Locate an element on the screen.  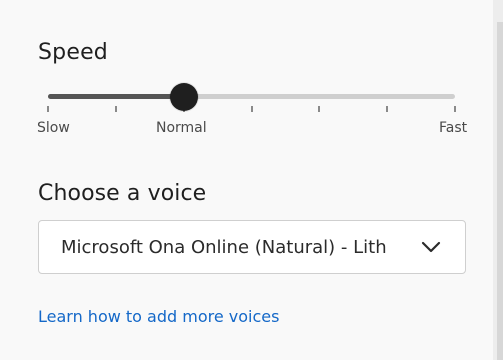
speed-label-normal: Normal is located at coordinates (181, 128).